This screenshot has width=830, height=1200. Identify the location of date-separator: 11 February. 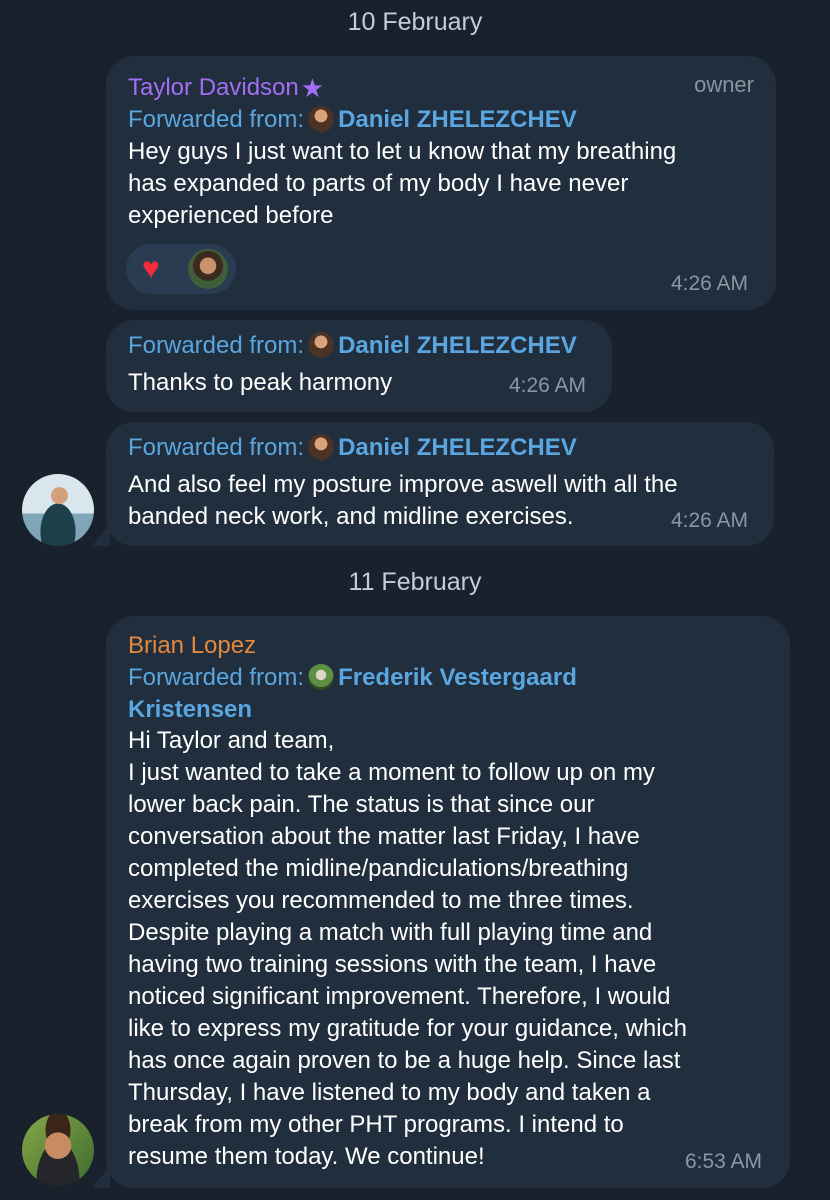
(415, 582).